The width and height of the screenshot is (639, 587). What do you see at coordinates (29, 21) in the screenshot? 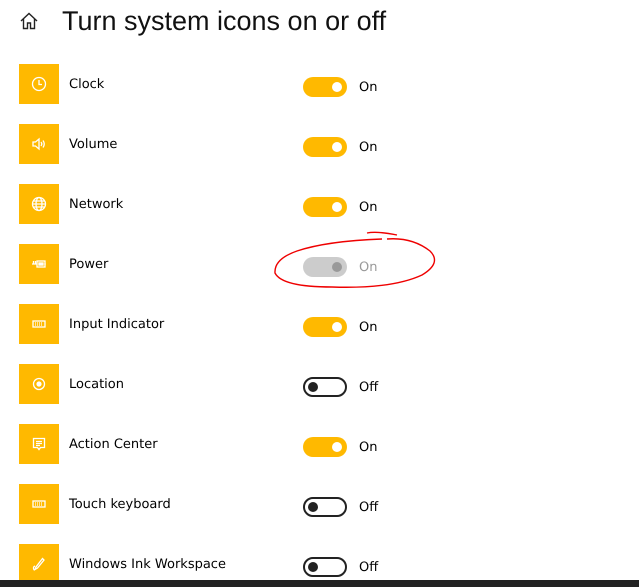
I see `home-icon` at bounding box center [29, 21].